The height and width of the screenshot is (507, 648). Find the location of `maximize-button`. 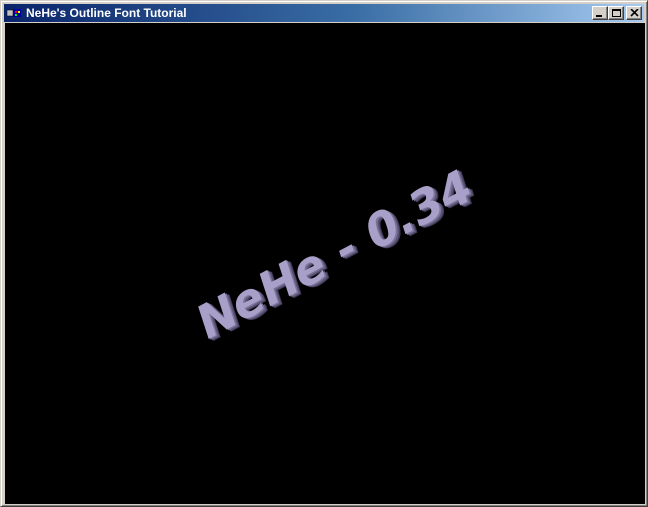

maximize-button is located at coordinates (616, 13).